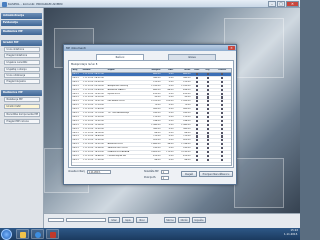 Image resolution: width=320 pixels, height=240 pixels. Describe the element at coordinates (272, 3) in the screenshot. I see `minimize-button: –` at that location.